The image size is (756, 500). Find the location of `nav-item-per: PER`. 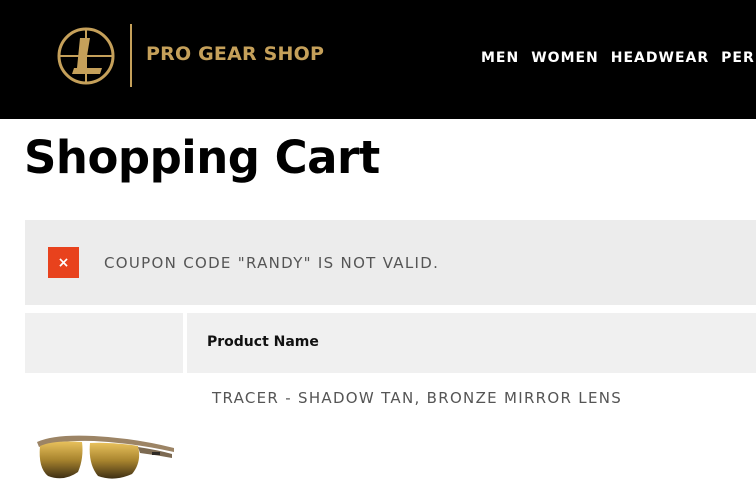

nav-item-per: PER is located at coordinates (738, 58).